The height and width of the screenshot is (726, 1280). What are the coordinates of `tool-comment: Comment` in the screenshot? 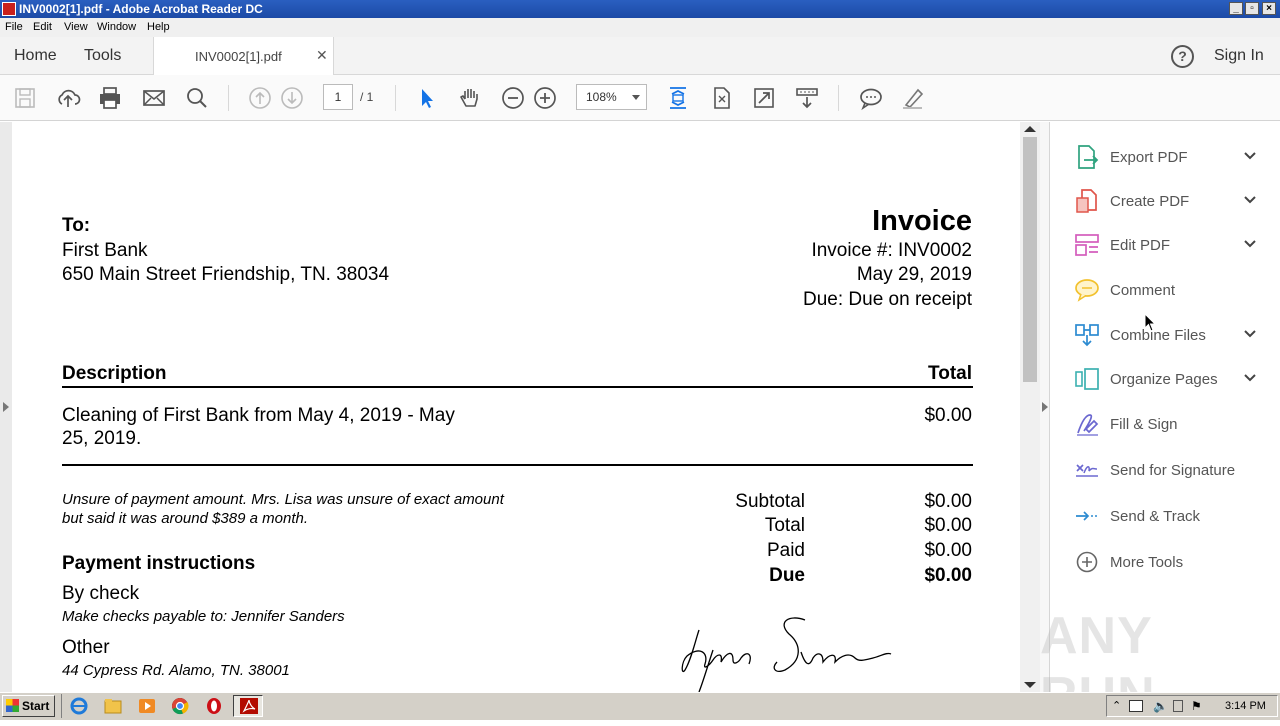 It's located at (1174, 292).